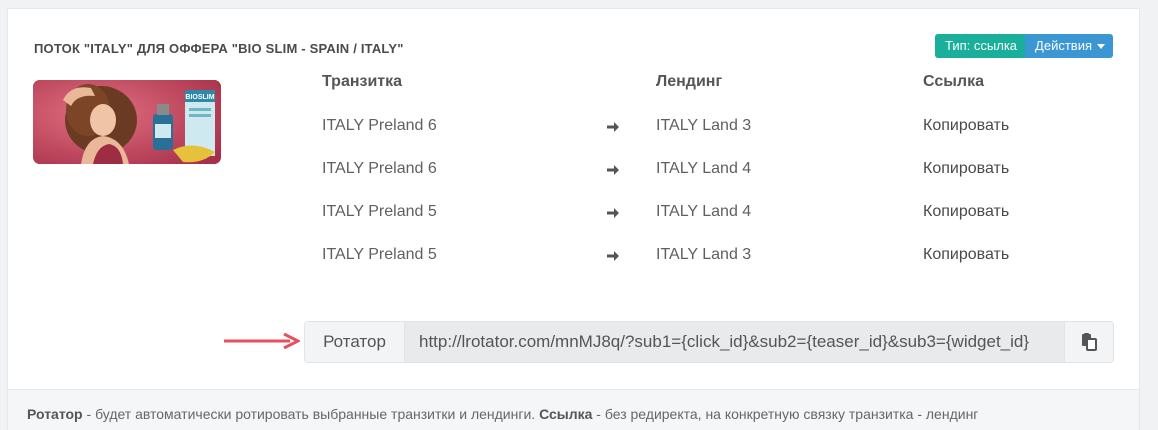 Image resolution: width=1158 pixels, height=430 pixels. Describe the element at coordinates (566, 414) in the screenshot. I see `link-term: Ссылка` at that location.